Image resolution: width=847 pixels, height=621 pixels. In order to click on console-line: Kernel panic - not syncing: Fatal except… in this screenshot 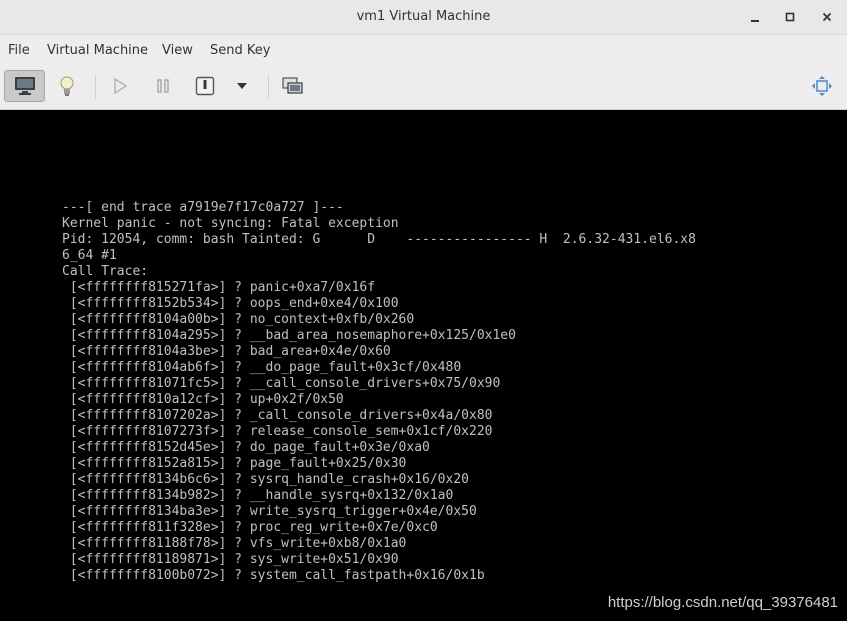, I will do `click(230, 223)`.